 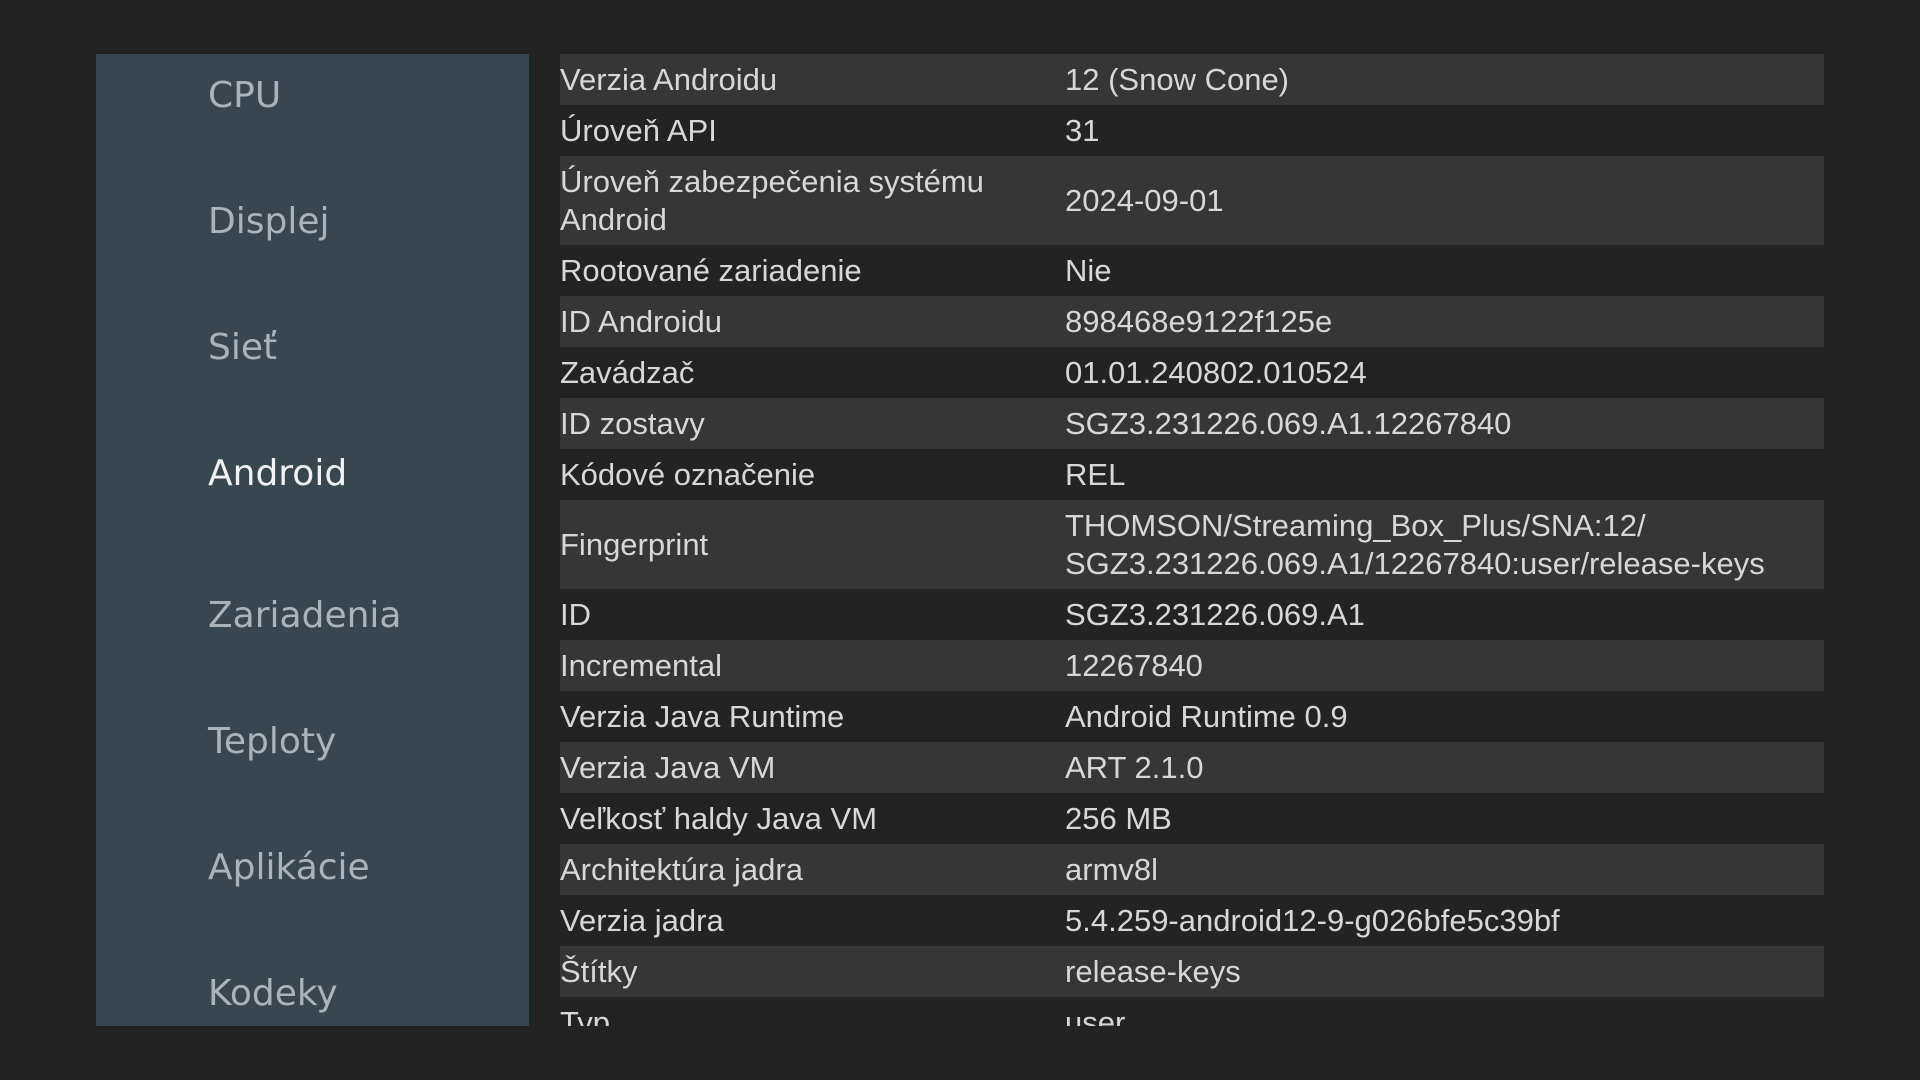 I want to click on table-row: Zavádzač 01.01.240802.010524, so click(x=1192, y=372).